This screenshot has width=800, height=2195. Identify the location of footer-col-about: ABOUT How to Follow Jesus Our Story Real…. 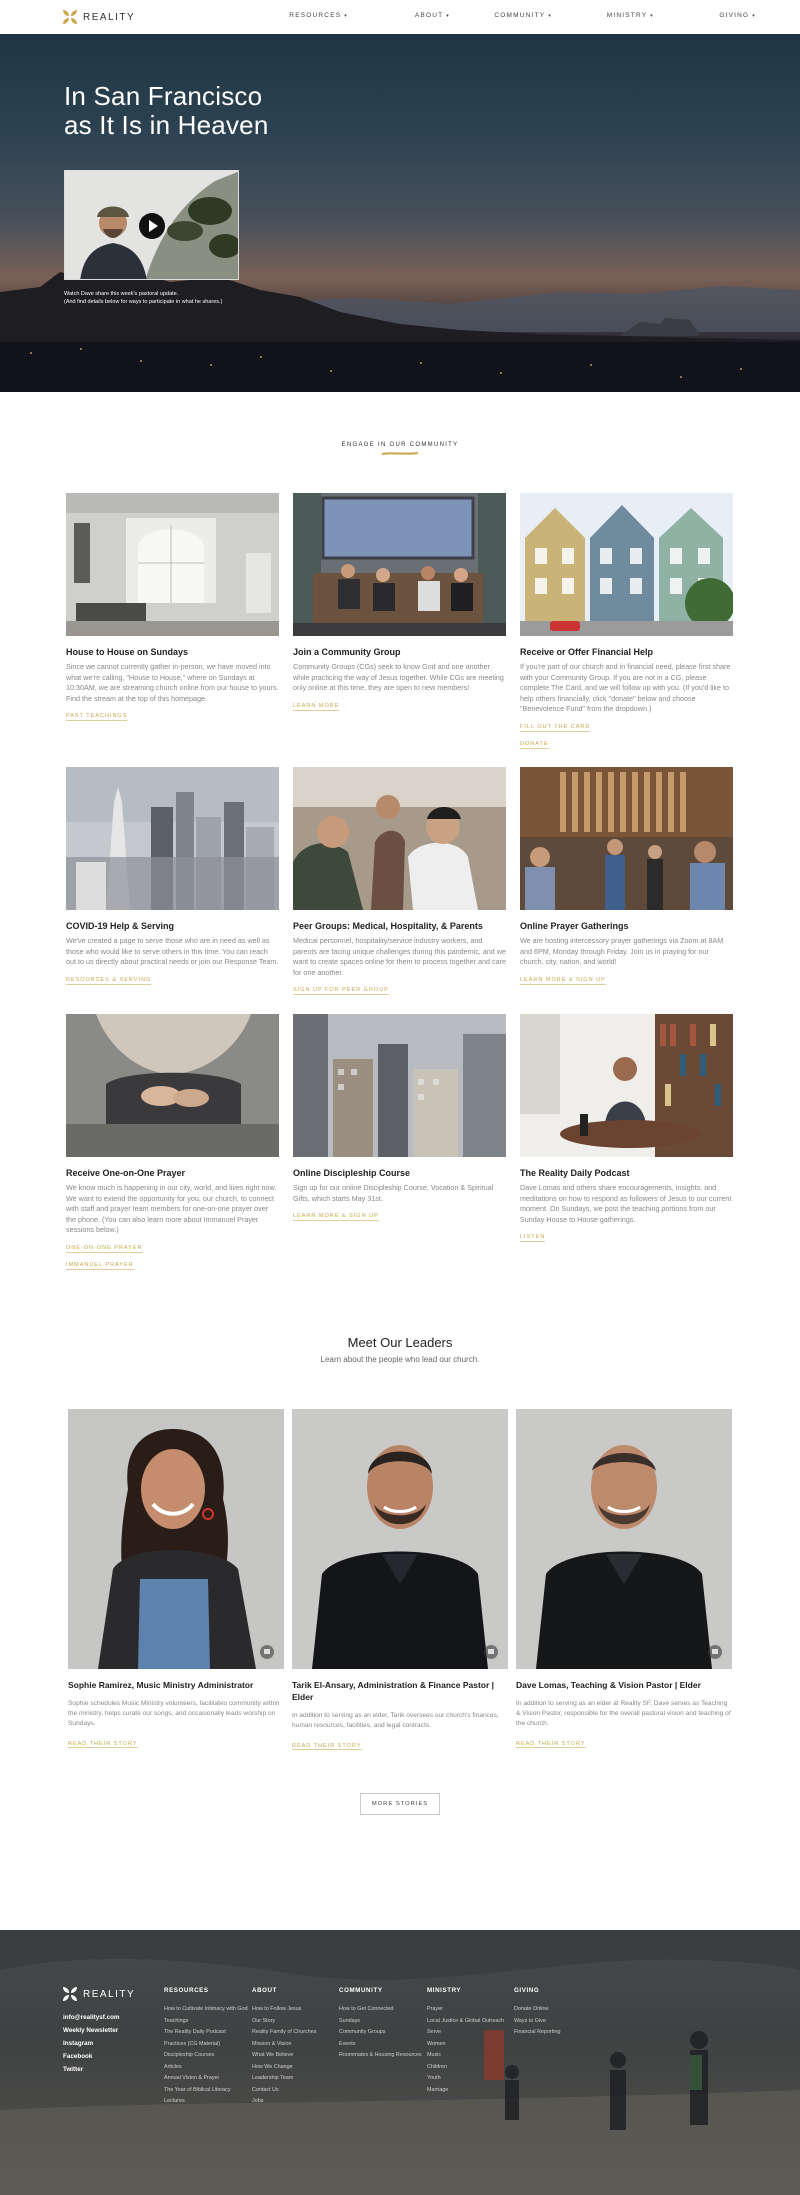
(294, 2047).